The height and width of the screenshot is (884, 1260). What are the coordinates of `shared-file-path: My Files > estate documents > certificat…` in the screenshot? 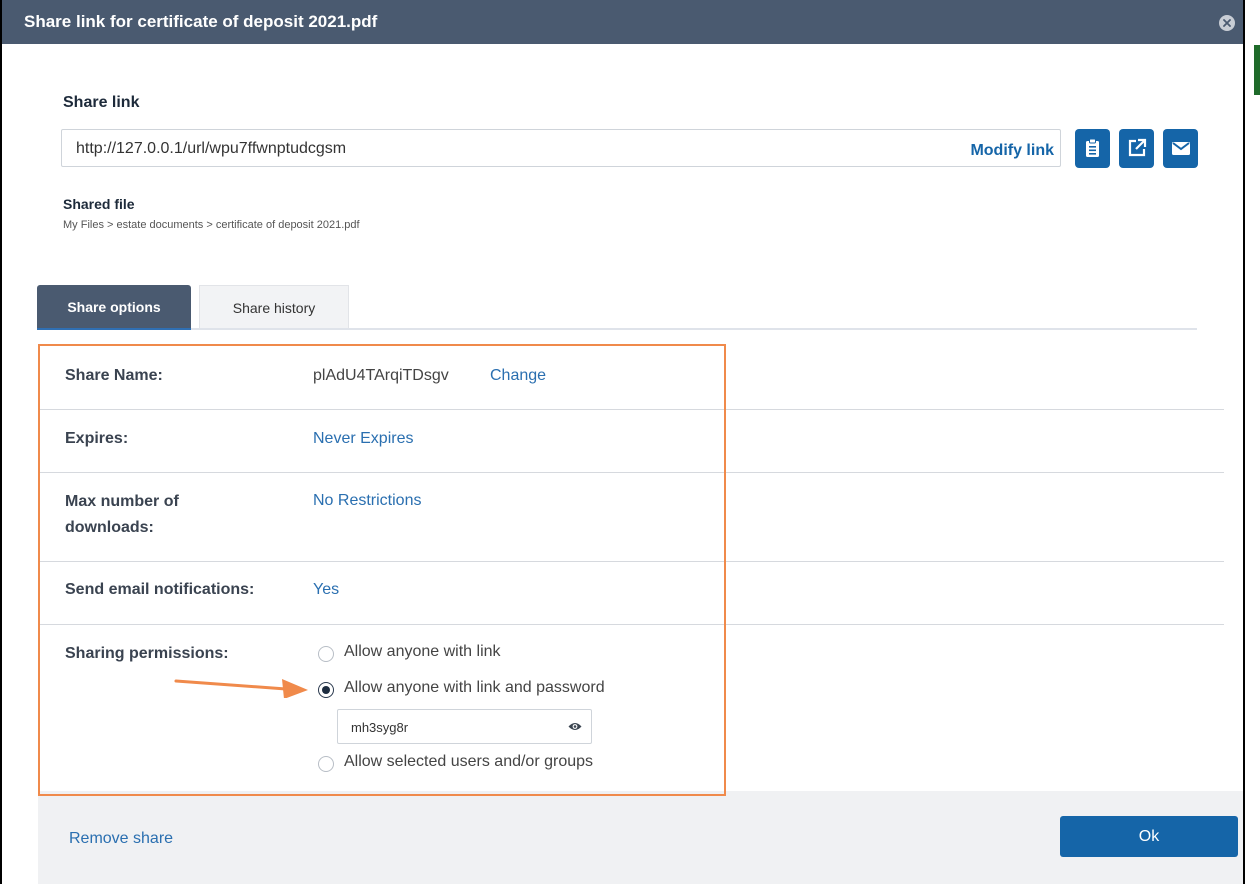 It's located at (211, 225).